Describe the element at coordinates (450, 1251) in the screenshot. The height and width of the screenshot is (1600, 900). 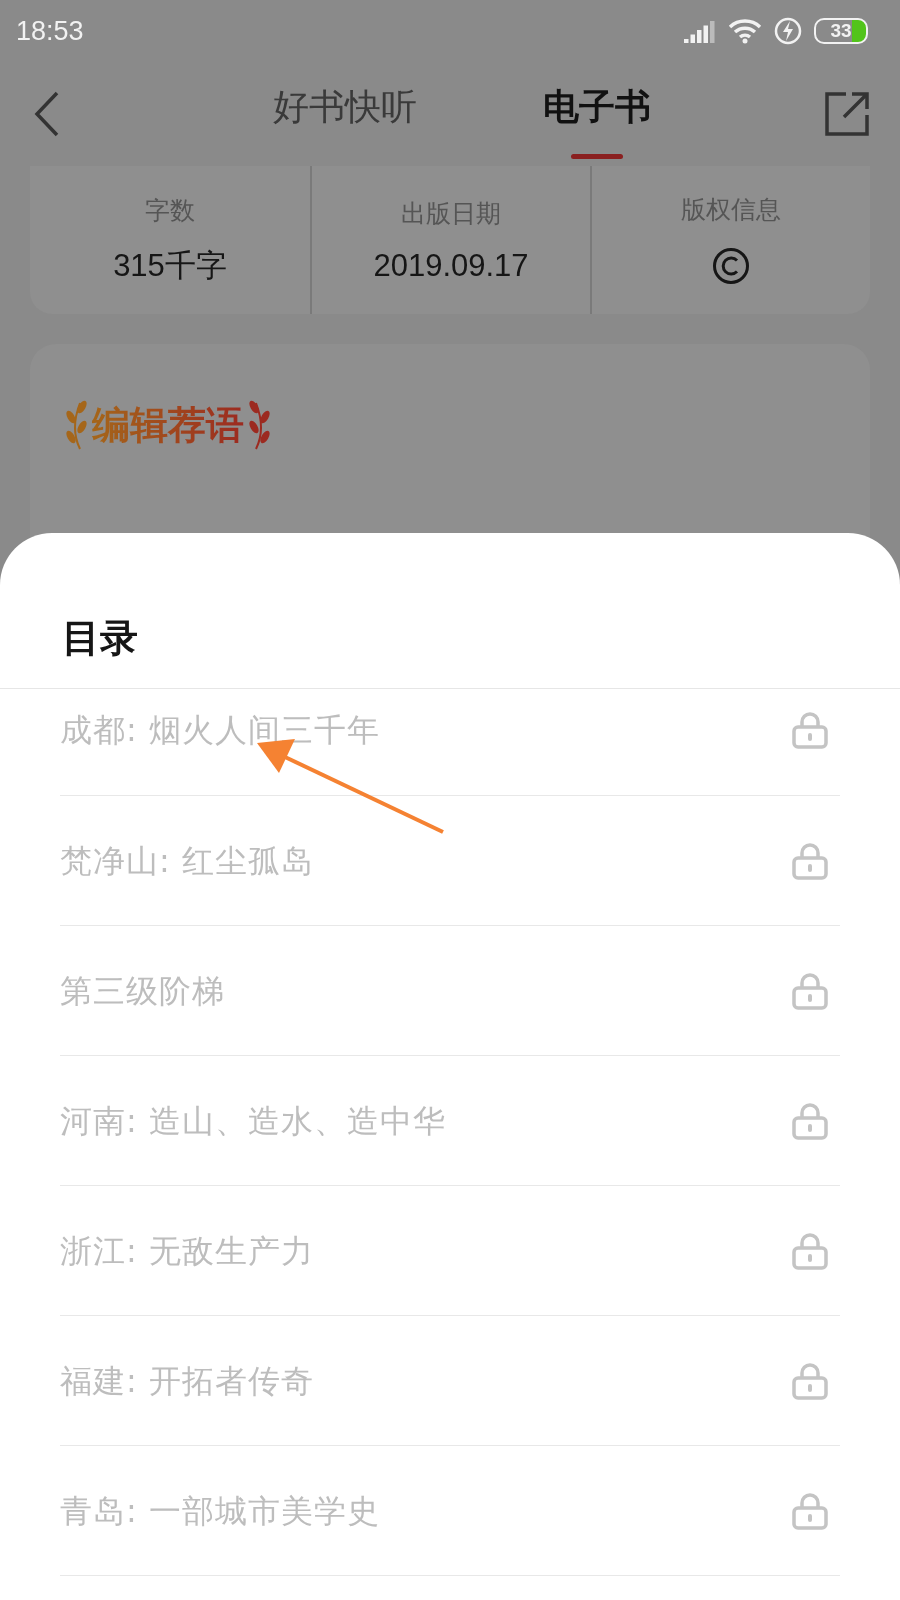
I see `chapter-row: 浙江: 无敌生产力` at that location.